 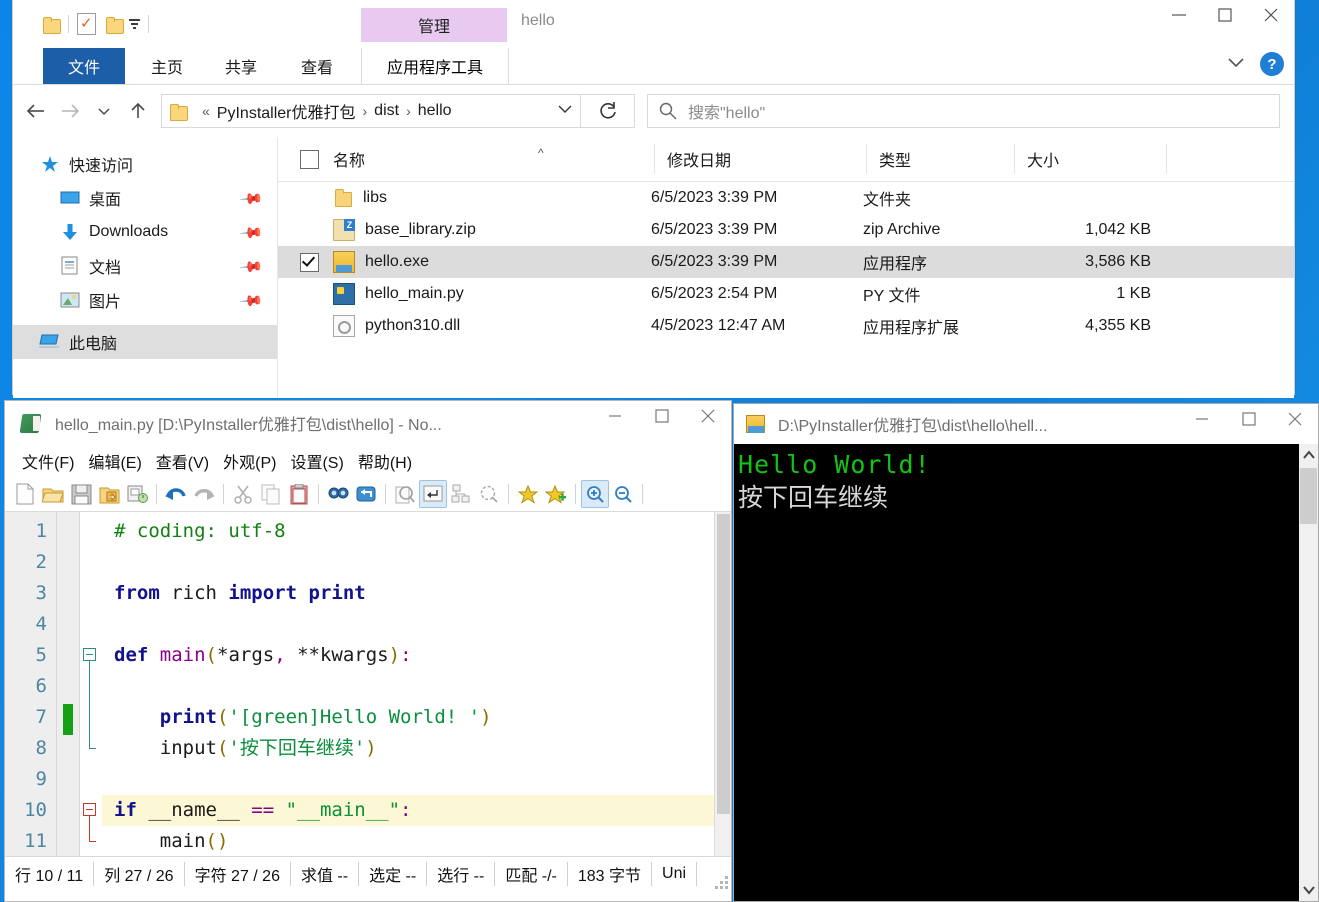 What do you see at coordinates (963, 111) in the screenshot?
I see `search-input: 搜索"hello"` at bounding box center [963, 111].